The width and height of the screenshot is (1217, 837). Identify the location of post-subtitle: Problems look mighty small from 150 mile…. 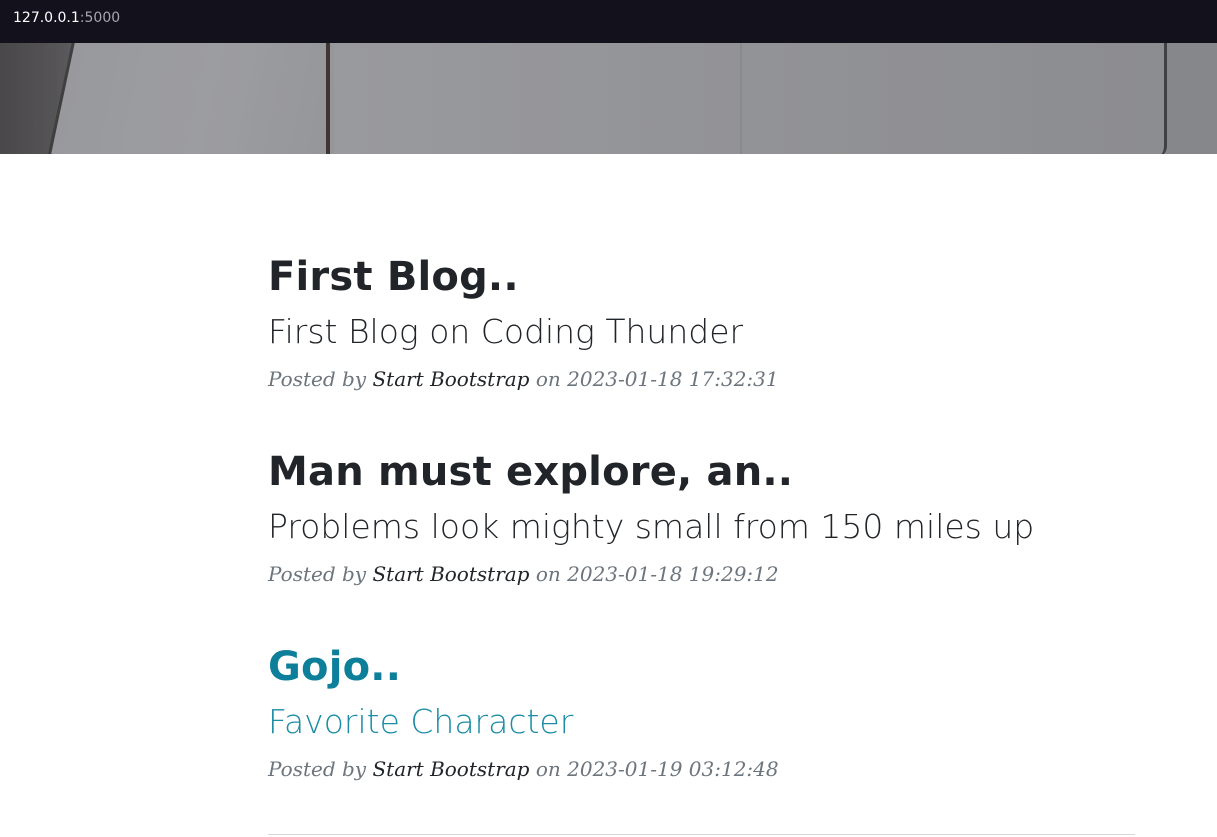
(651, 526).